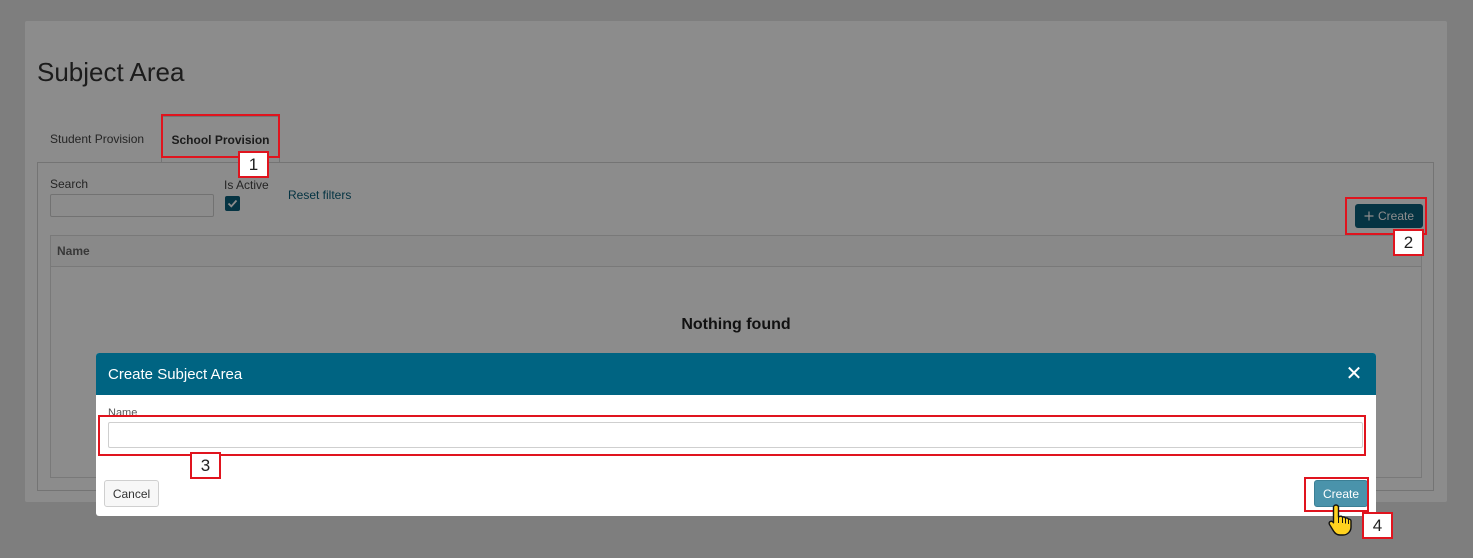 This screenshot has height=558, width=1473. Describe the element at coordinates (1354, 373) in the screenshot. I see `close-icon: ✕` at that location.